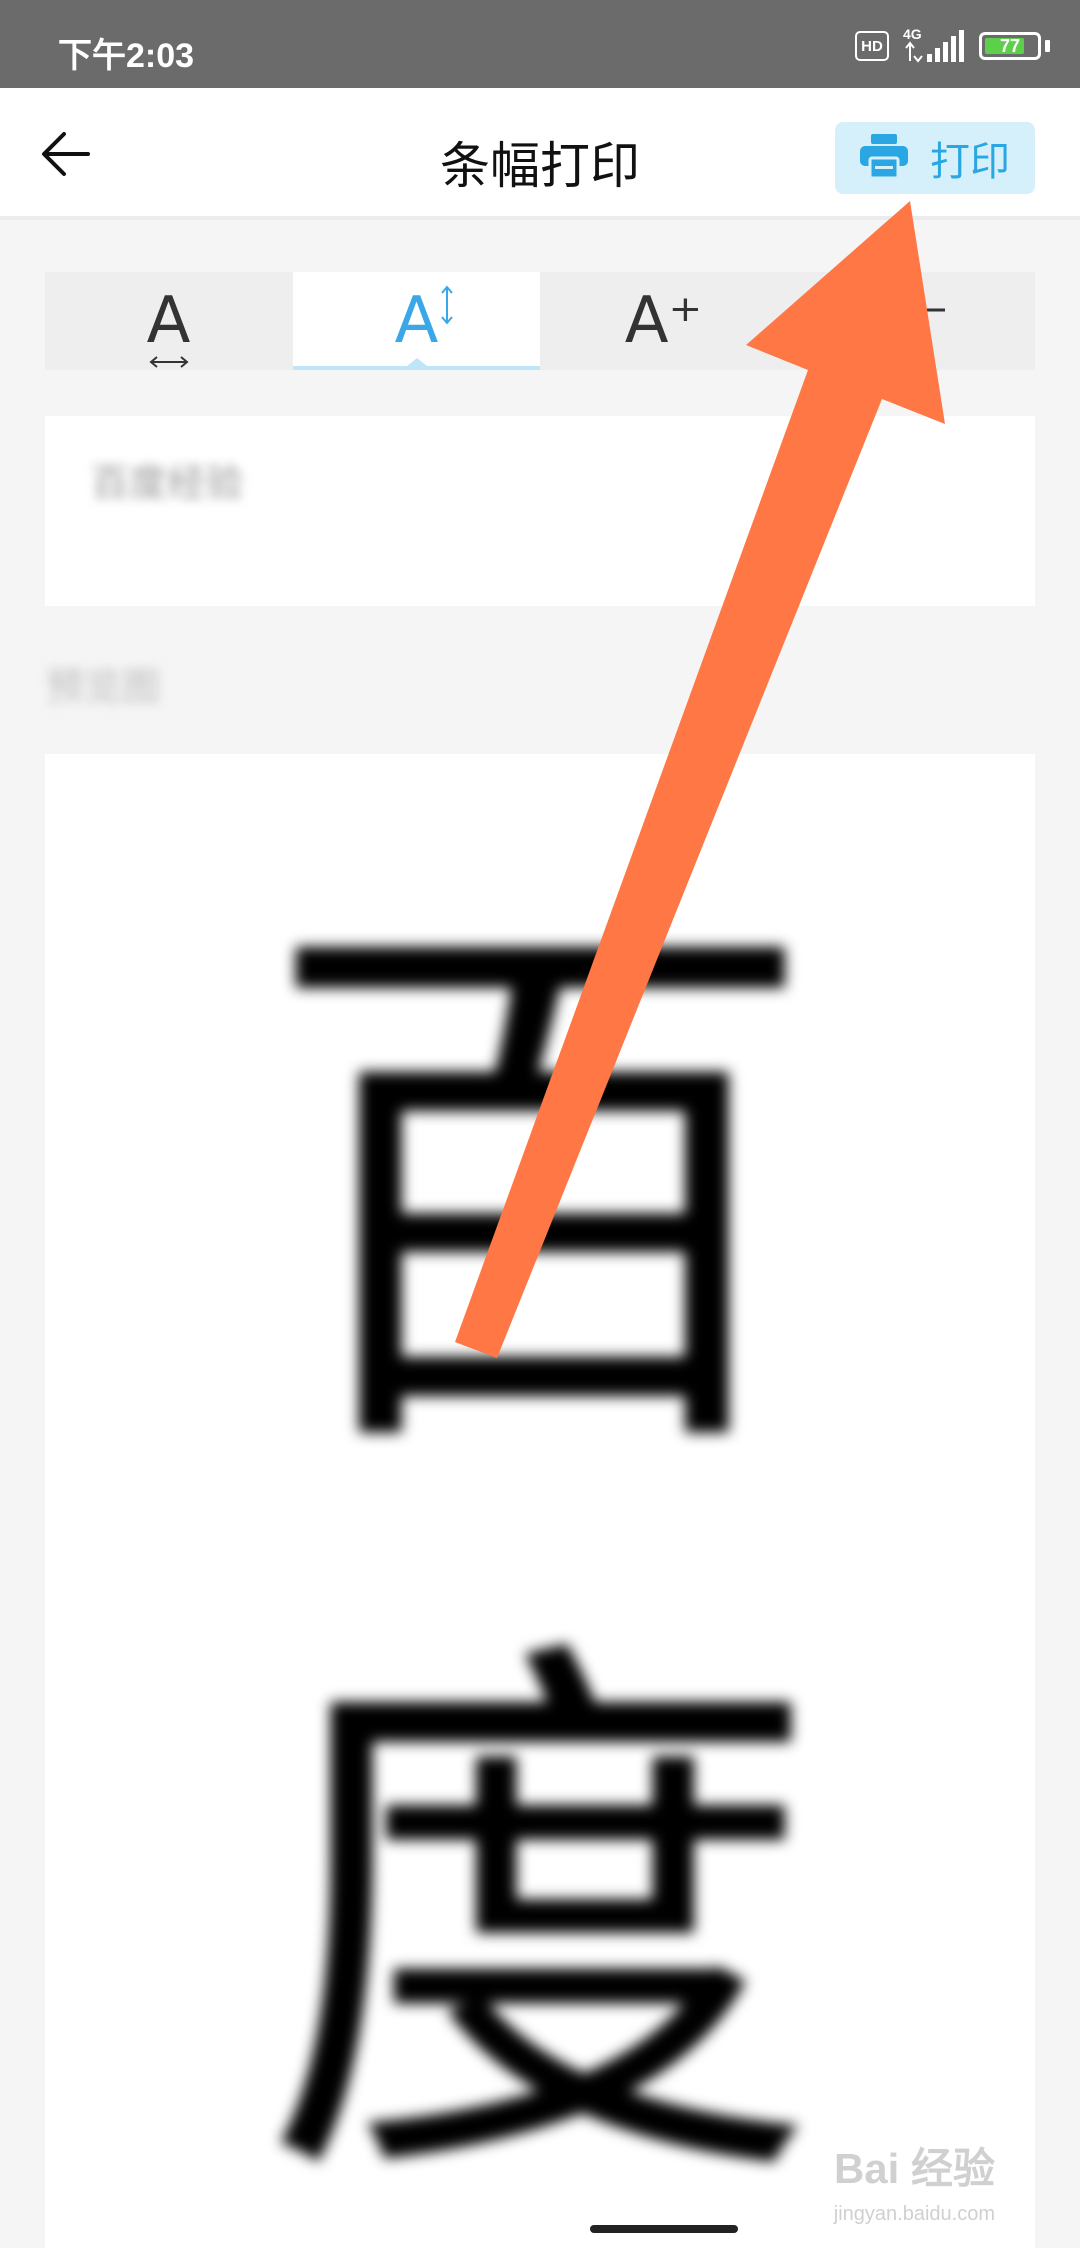 This screenshot has height=2248, width=1080. I want to click on tool-line-height: A, so click(416, 321).